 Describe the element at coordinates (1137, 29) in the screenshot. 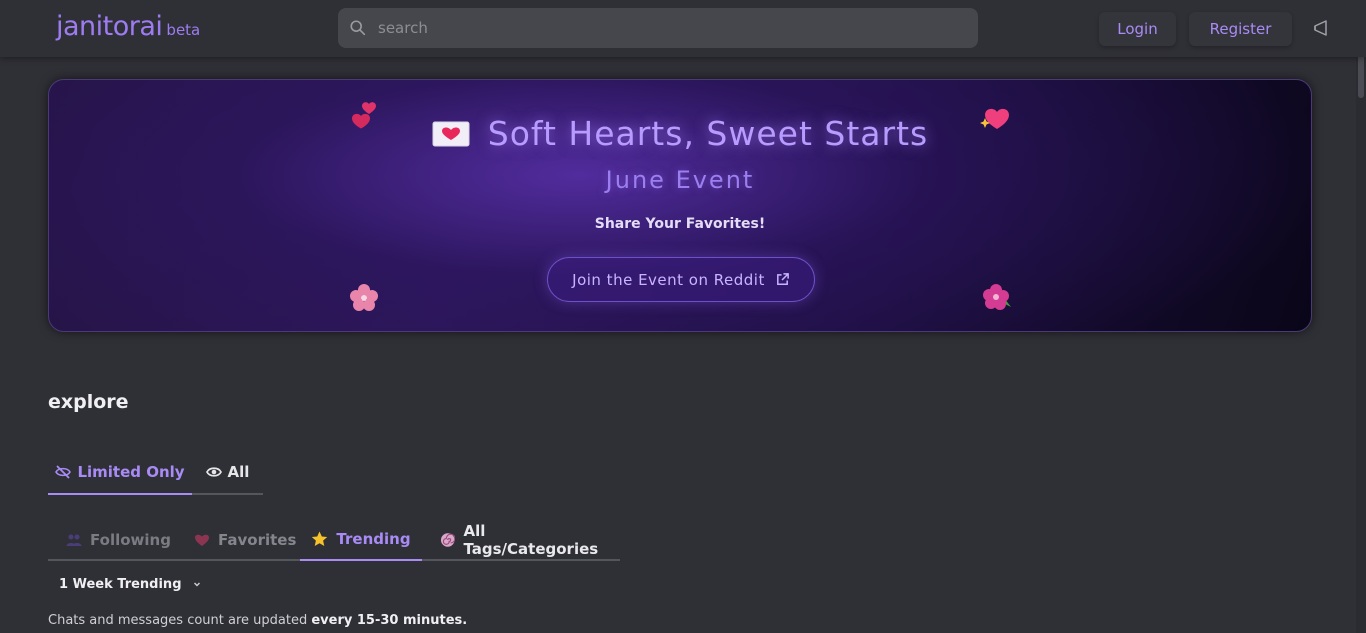

I see `login-button: Login` at that location.